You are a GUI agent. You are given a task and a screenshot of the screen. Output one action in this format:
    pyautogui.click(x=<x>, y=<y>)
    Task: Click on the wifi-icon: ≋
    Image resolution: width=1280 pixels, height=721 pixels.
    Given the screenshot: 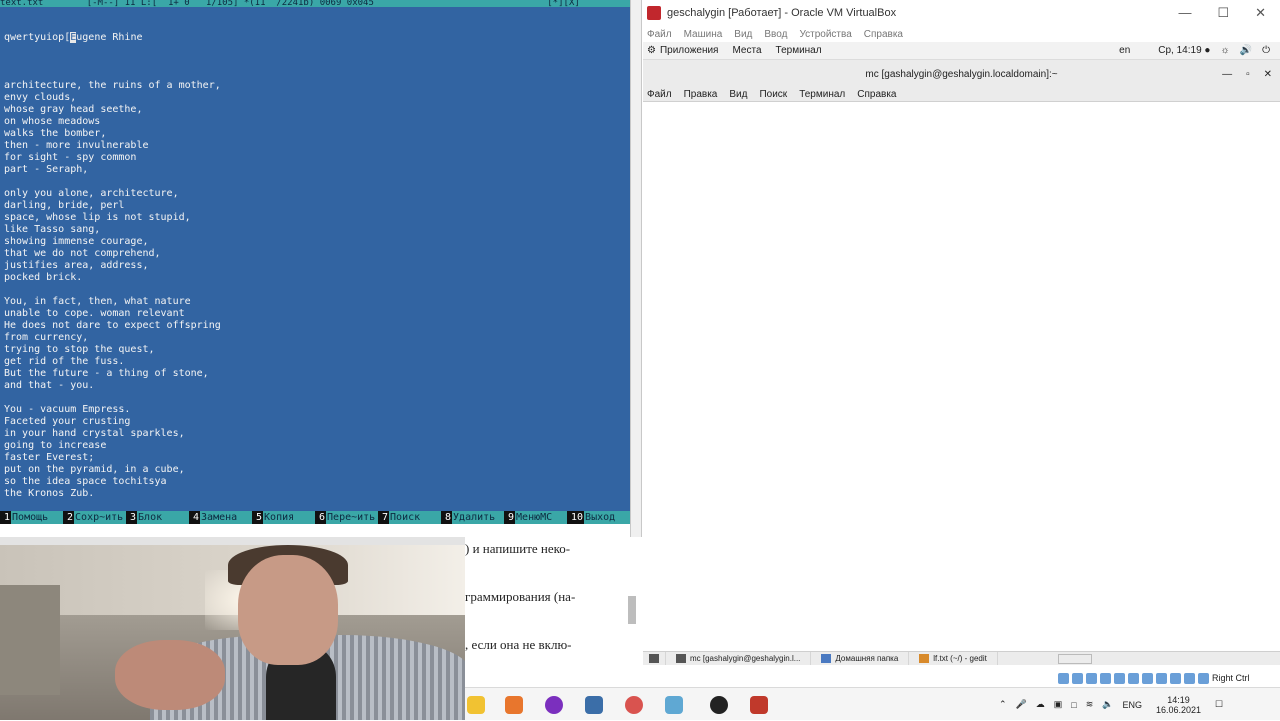 What is the action you would take?
    pyautogui.click(x=1090, y=704)
    